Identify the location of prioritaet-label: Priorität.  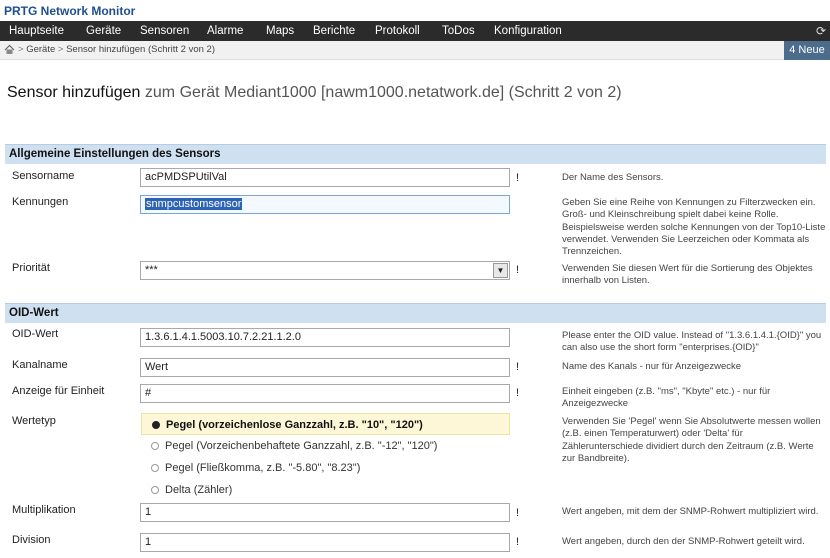
(31, 268).